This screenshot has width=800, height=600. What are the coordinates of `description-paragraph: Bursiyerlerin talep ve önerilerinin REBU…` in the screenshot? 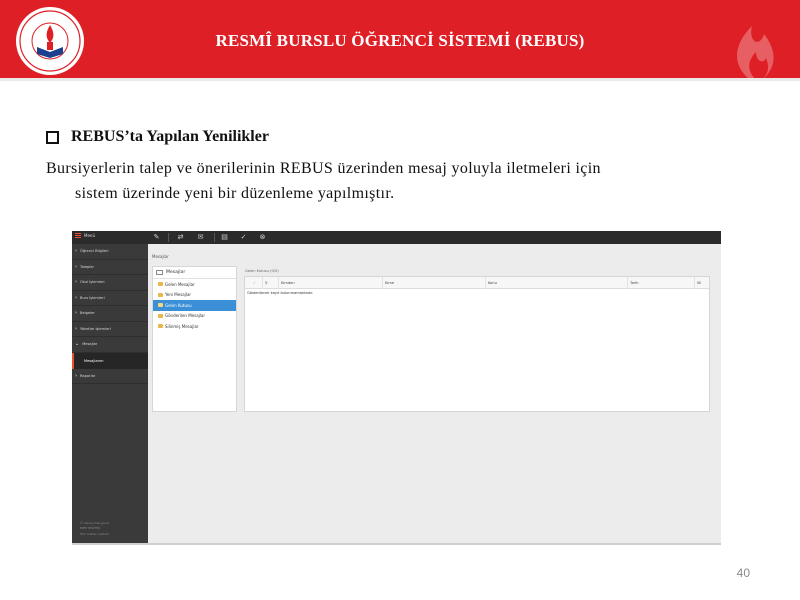 It's located at (396, 181).